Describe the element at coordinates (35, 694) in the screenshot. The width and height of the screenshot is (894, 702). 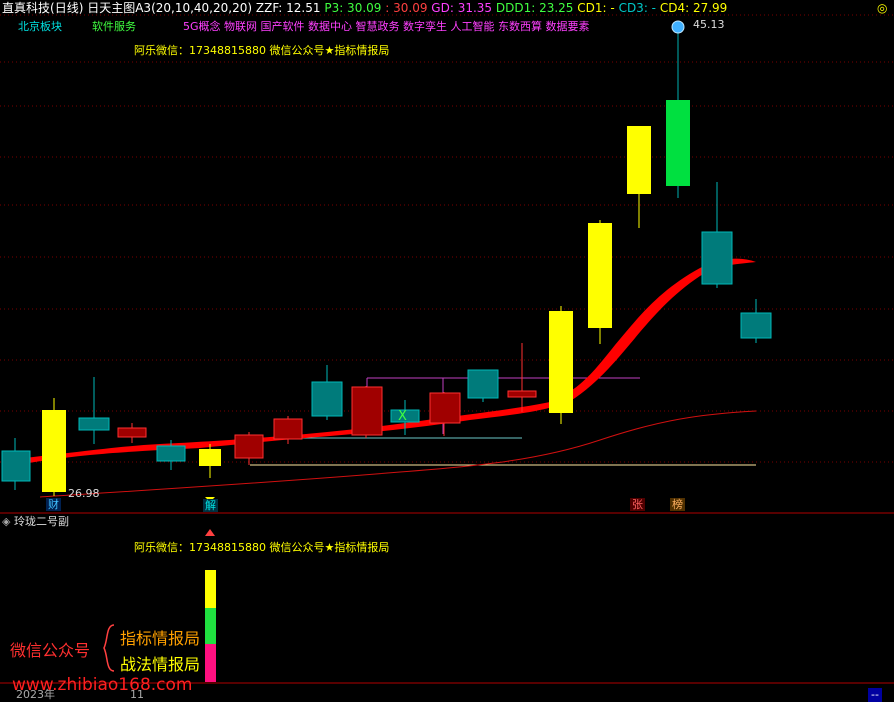
I see `footer-year: 2023年` at that location.